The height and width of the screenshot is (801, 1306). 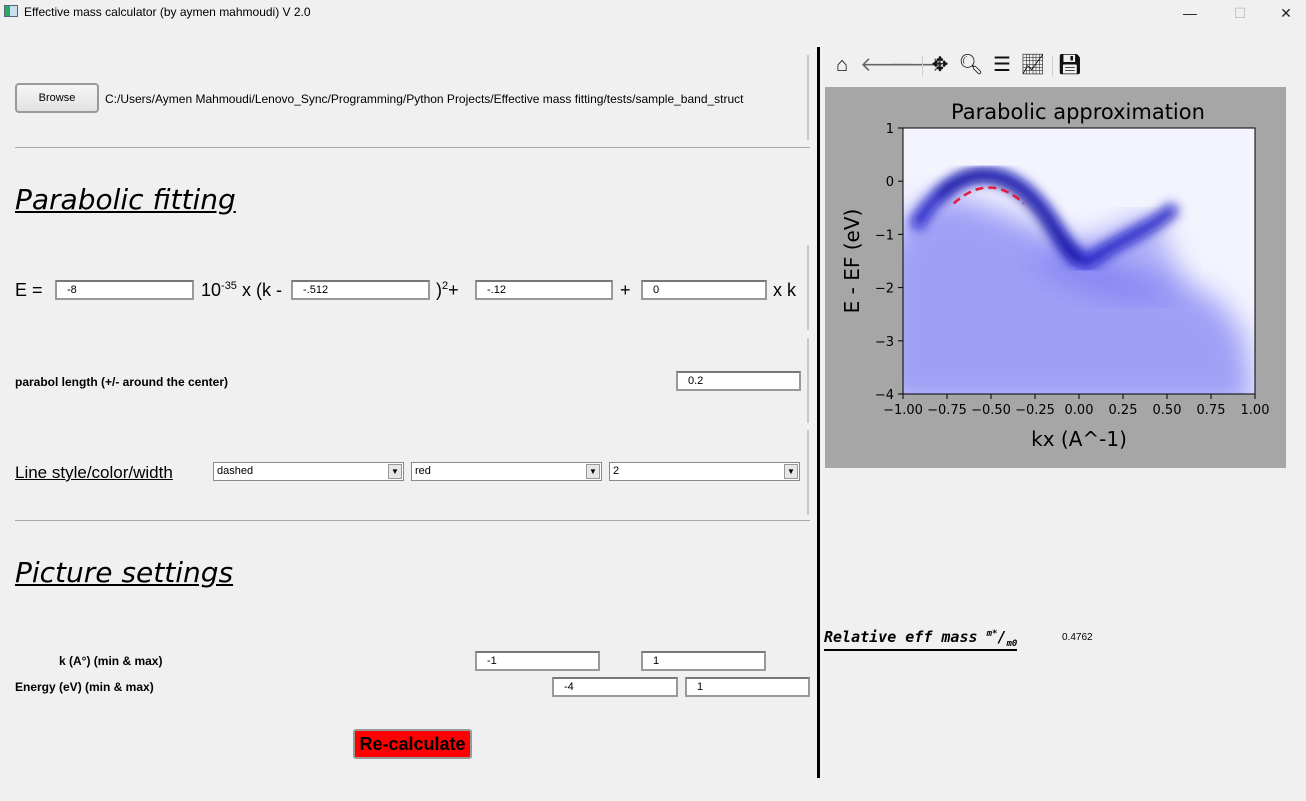 What do you see at coordinates (1240, 13) in the screenshot?
I see `maximize-button: ☐` at bounding box center [1240, 13].